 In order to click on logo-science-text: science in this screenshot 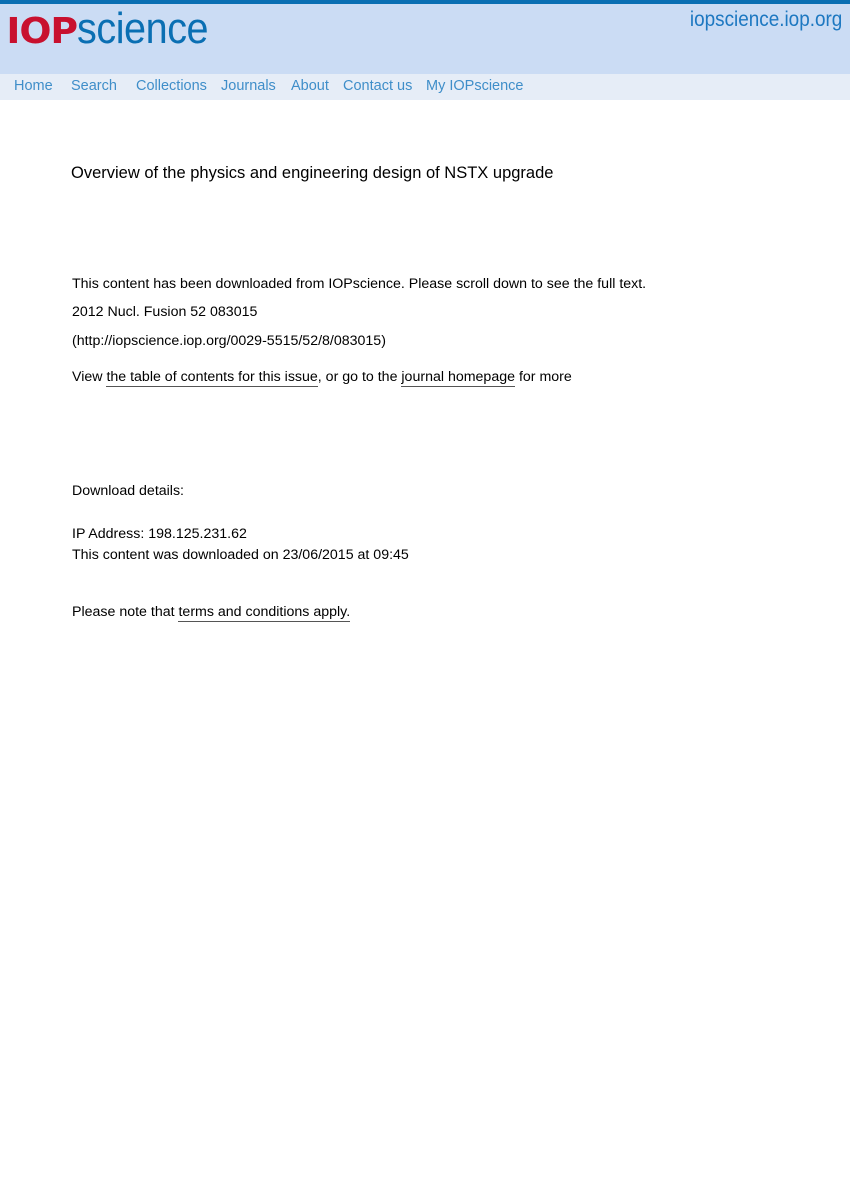, I will do `click(143, 28)`.